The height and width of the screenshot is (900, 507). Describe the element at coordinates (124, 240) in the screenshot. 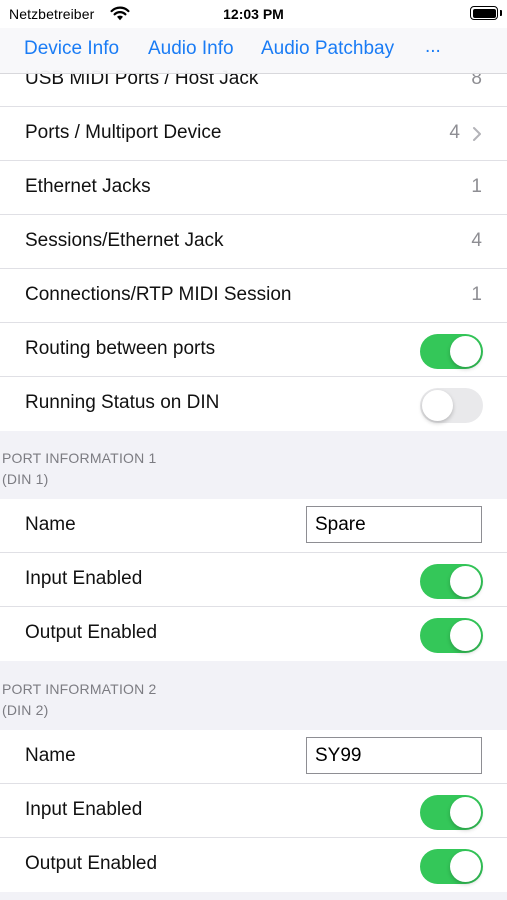

I see `row-label: Sessions/Ethernet Jack` at that location.